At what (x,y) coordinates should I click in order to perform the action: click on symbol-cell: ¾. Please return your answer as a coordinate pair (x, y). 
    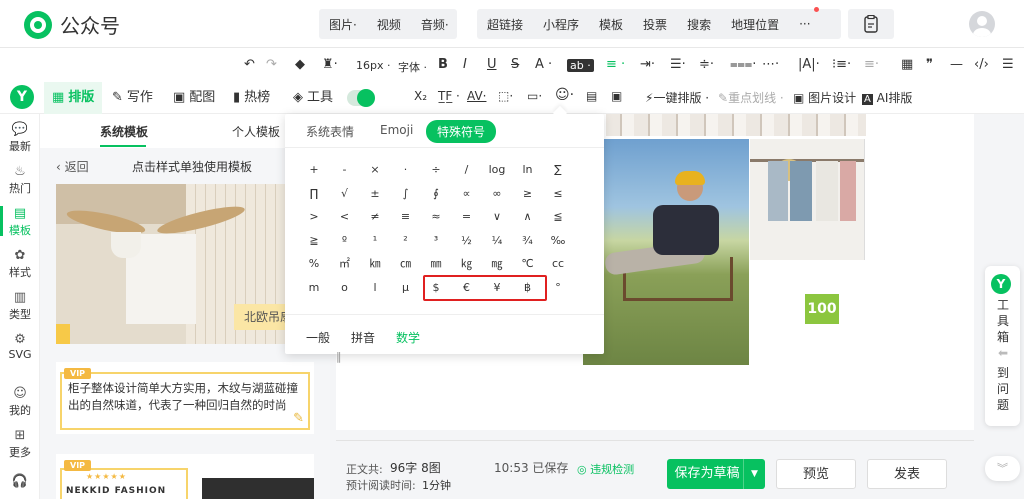
    Looking at the image, I should click on (528, 241).